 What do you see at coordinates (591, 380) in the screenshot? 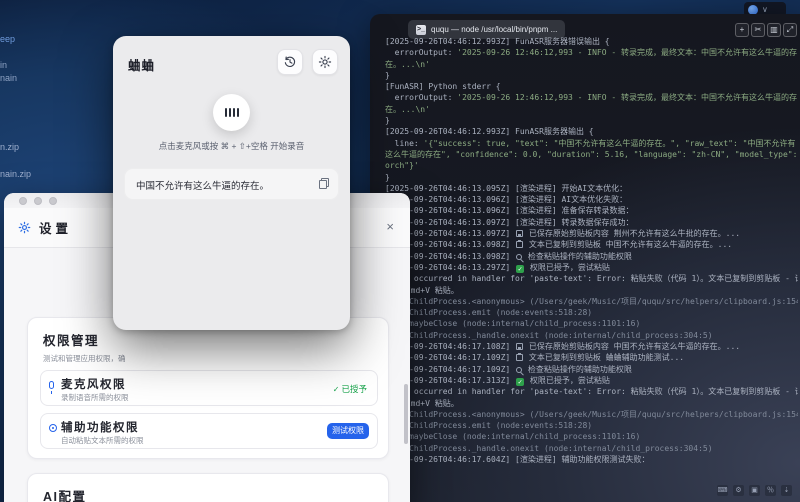
I see `terminal-log-line: [2025-09-26T04:46:17.313Z] 权限已授予，尝试粘贴` at bounding box center [591, 380].